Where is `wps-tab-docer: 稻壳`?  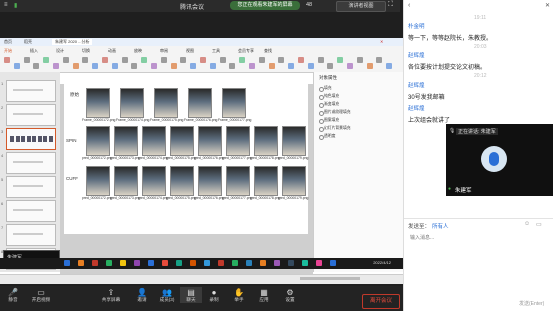 wps-tab-docer: 稻壳 is located at coordinates (28, 42).